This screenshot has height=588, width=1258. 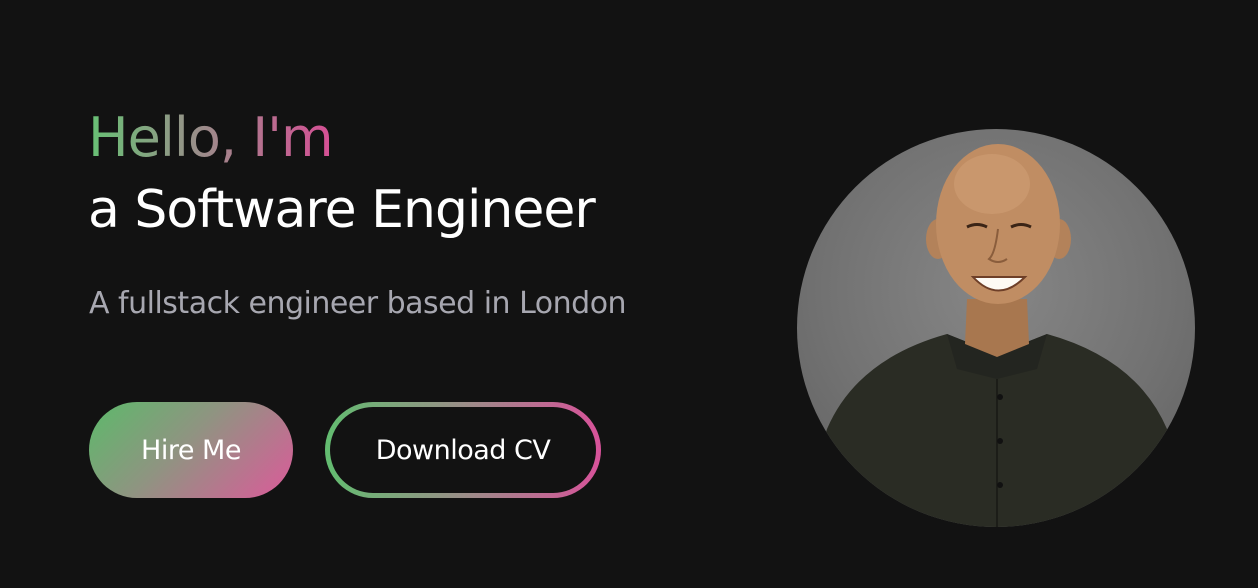 I want to click on greeting-heading: Hello, I'm, so click(x=211, y=137).